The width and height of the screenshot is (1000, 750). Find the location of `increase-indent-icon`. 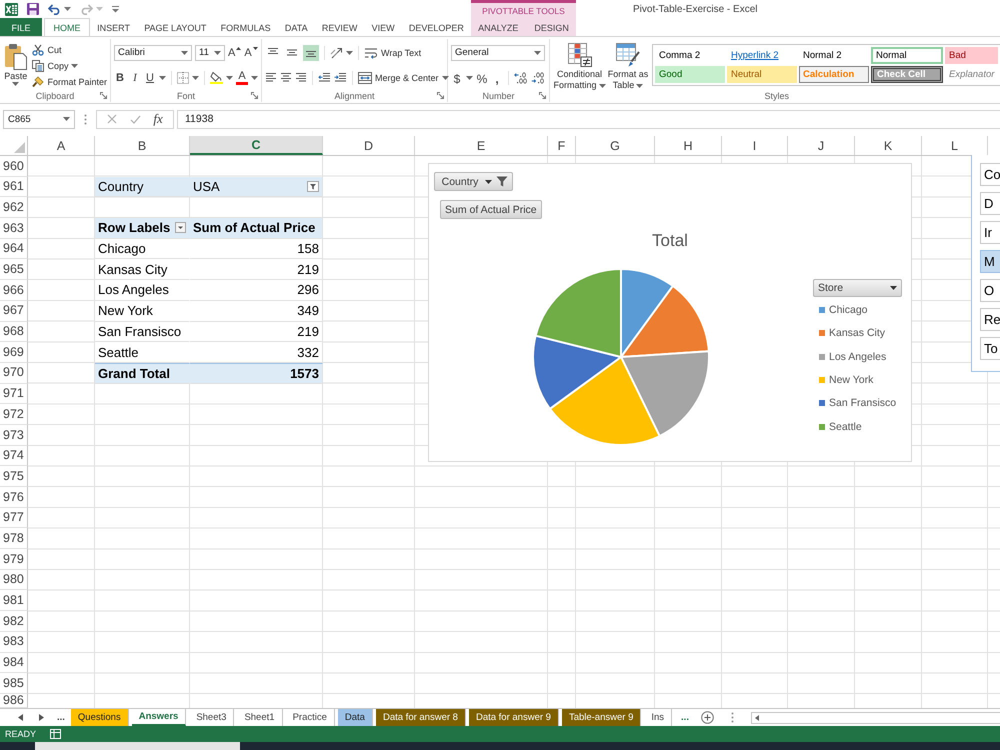

increase-indent-icon is located at coordinates (340, 77).